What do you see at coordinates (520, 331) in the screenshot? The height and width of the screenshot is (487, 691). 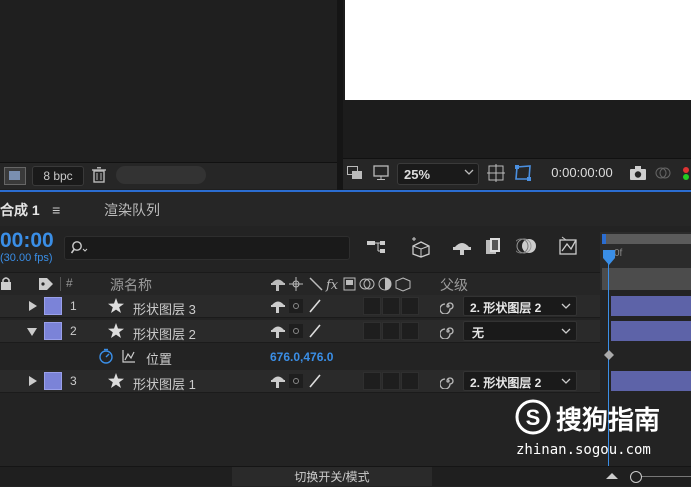 I see `parent-select: 无` at bounding box center [520, 331].